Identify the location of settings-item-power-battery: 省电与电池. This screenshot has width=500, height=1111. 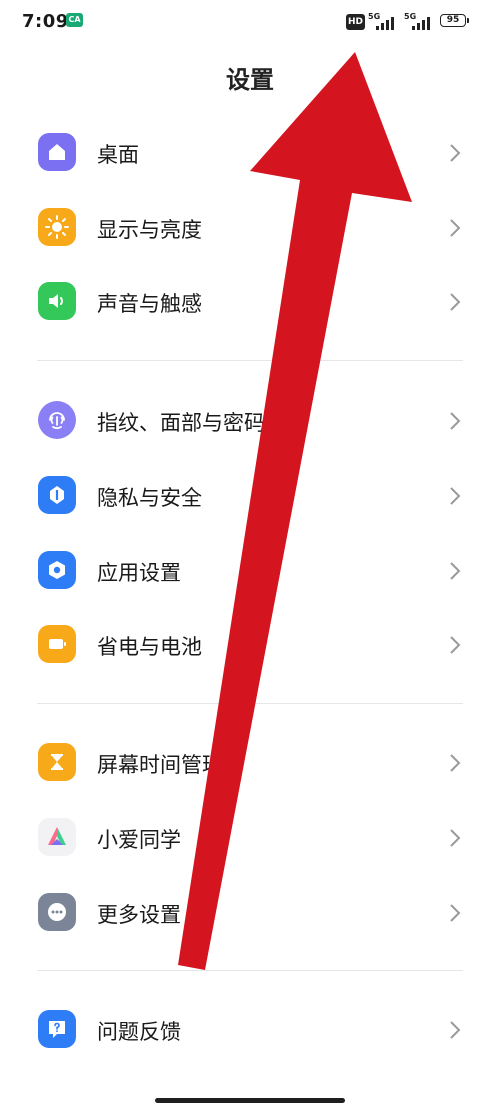
(250, 644).